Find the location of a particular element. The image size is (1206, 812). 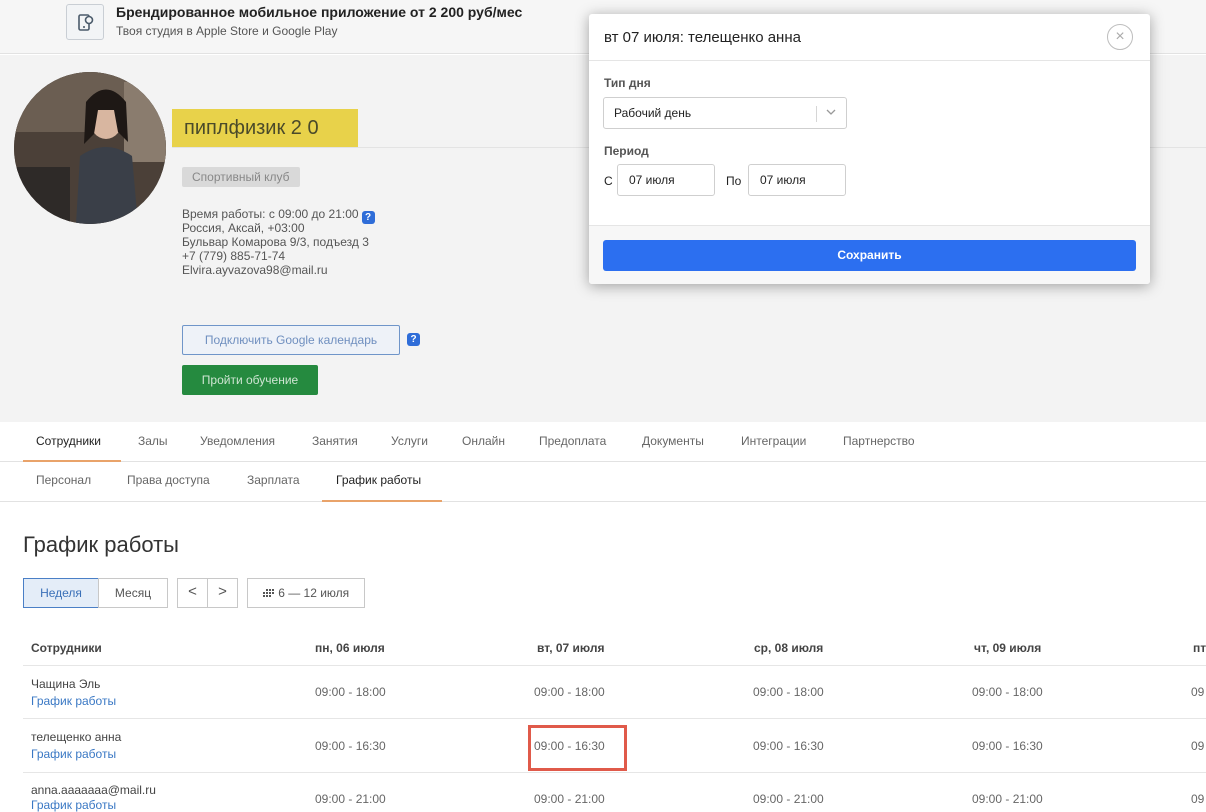

tab-classes: Занятия is located at coordinates (335, 441).